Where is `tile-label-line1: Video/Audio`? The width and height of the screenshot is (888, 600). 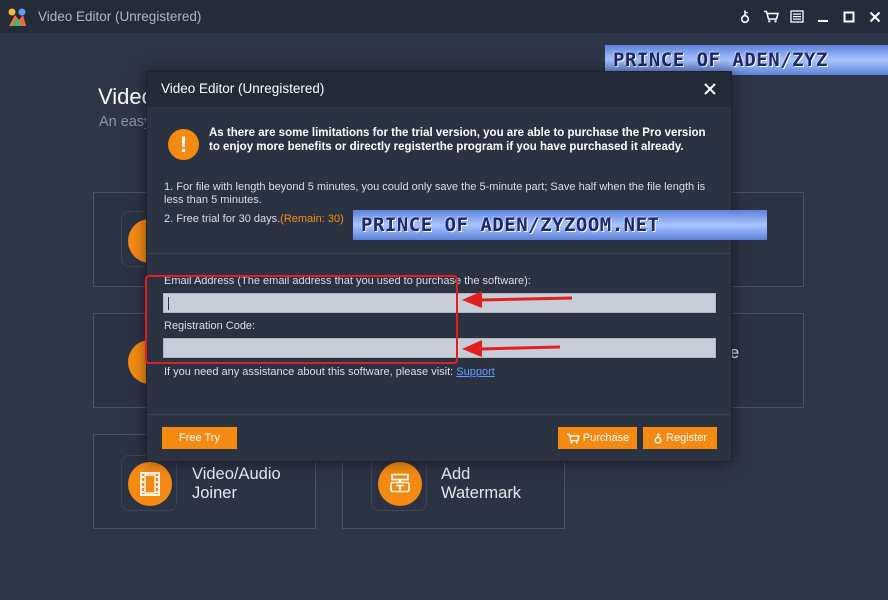 tile-label-line1: Video/Audio is located at coordinates (236, 474).